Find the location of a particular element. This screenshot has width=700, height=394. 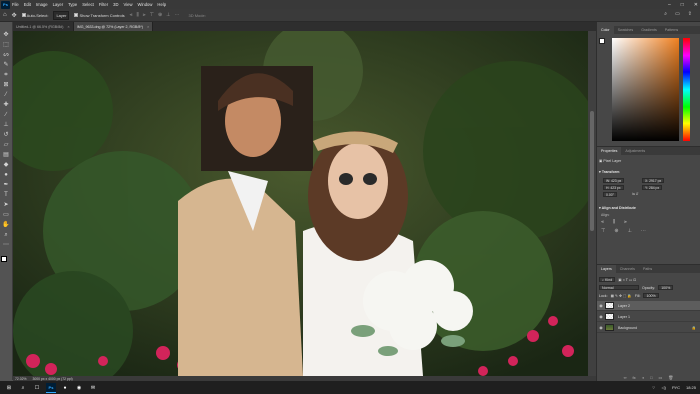

auto-select-checkbox: Auto-Select: is located at coordinates (34, 15).